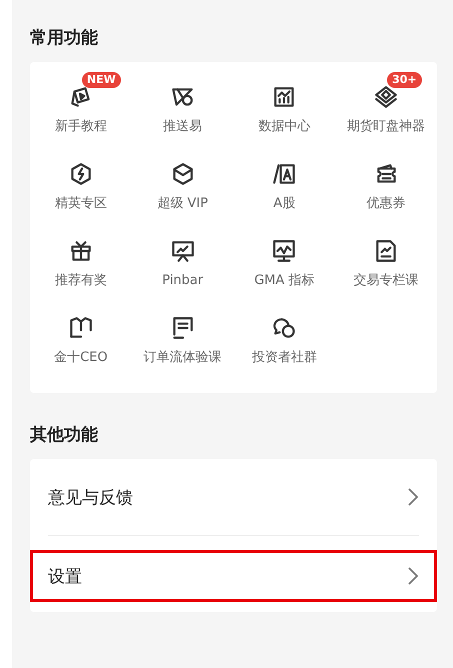  Describe the element at coordinates (285, 181) in the screenshot. I see `feature-item: A股` at that location.